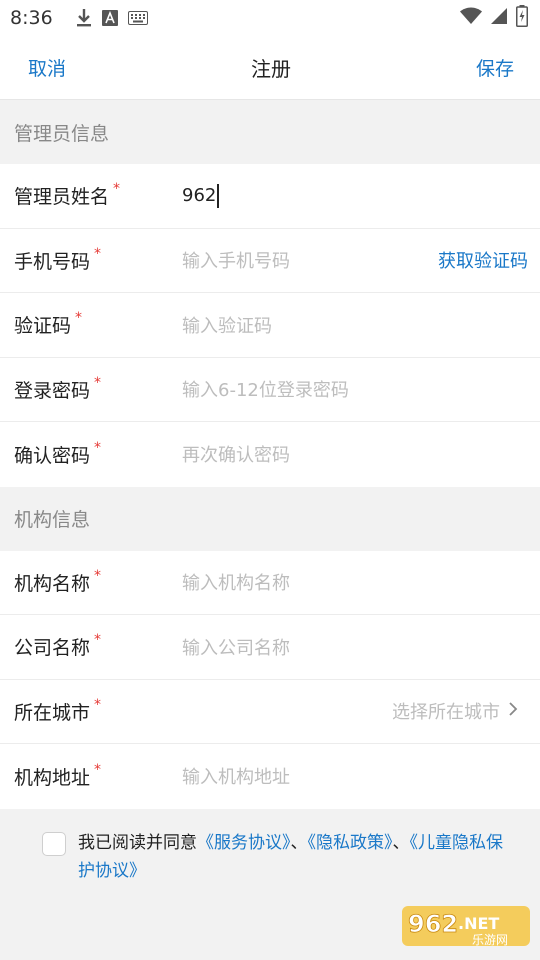 Image resolution: width=540 pixels, height=960 pixels. Describe the element at coordinates (244, 843) in the screenshot. I see `service-agreement-link: 《服务协议》` at that location.